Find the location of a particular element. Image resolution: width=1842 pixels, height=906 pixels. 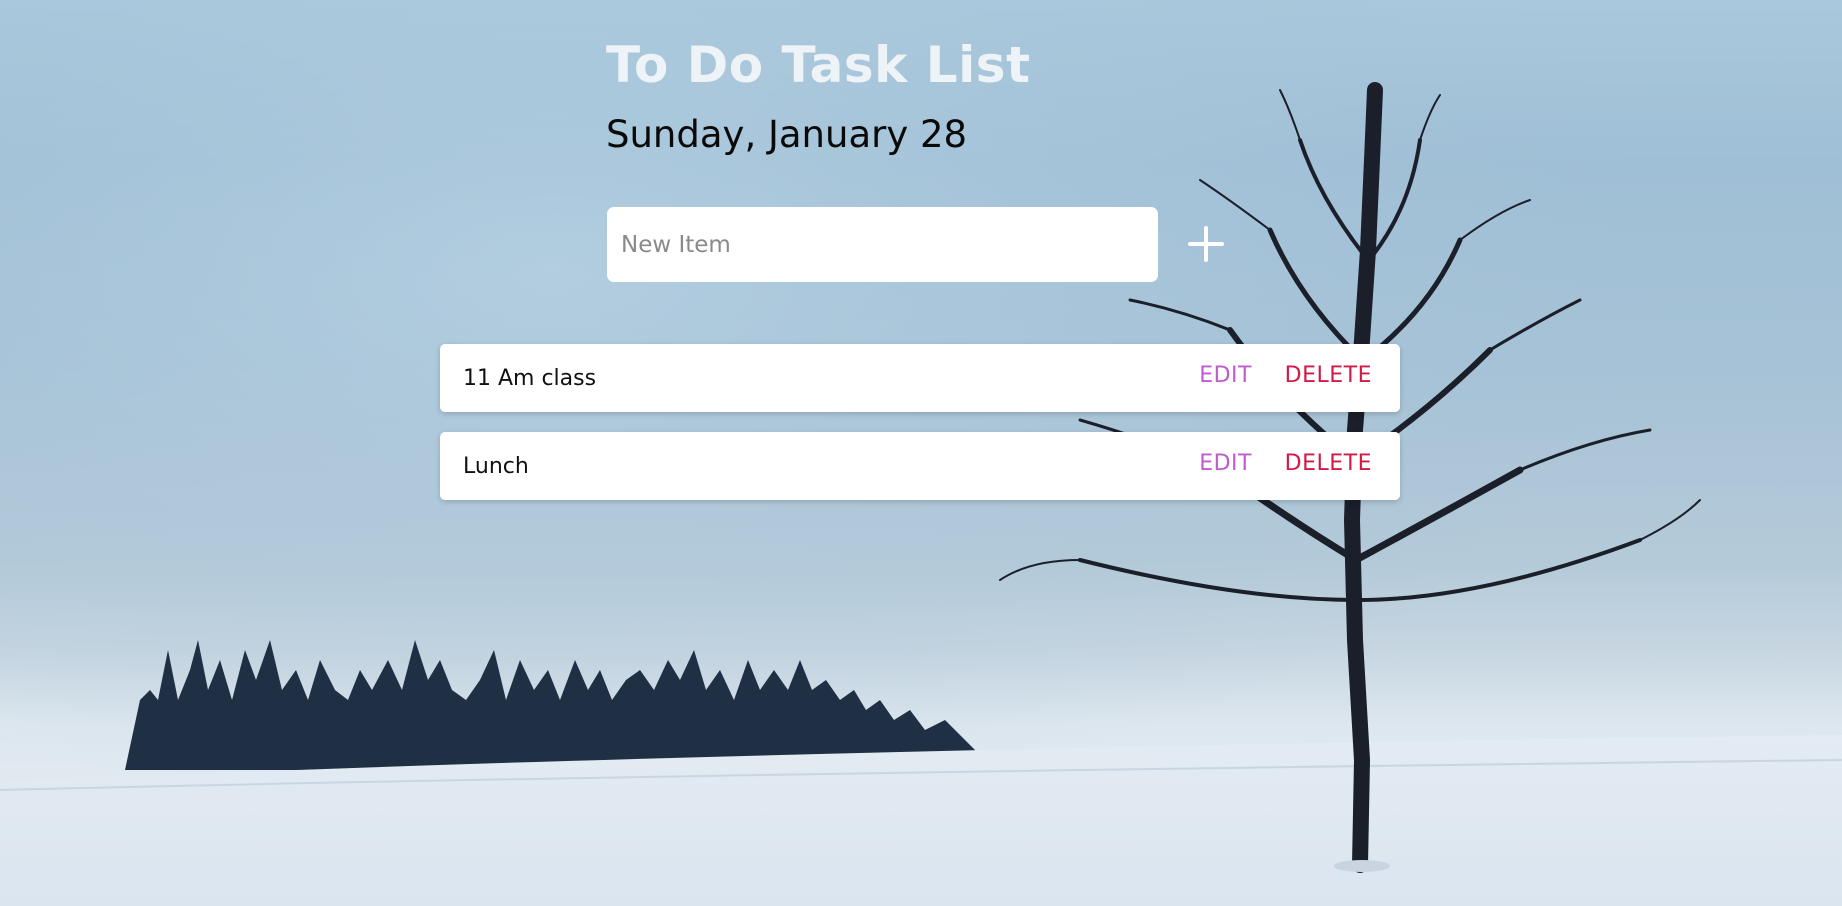

task-item: 11 Am class EDIT DELETE is located at coordinates (920, 378).